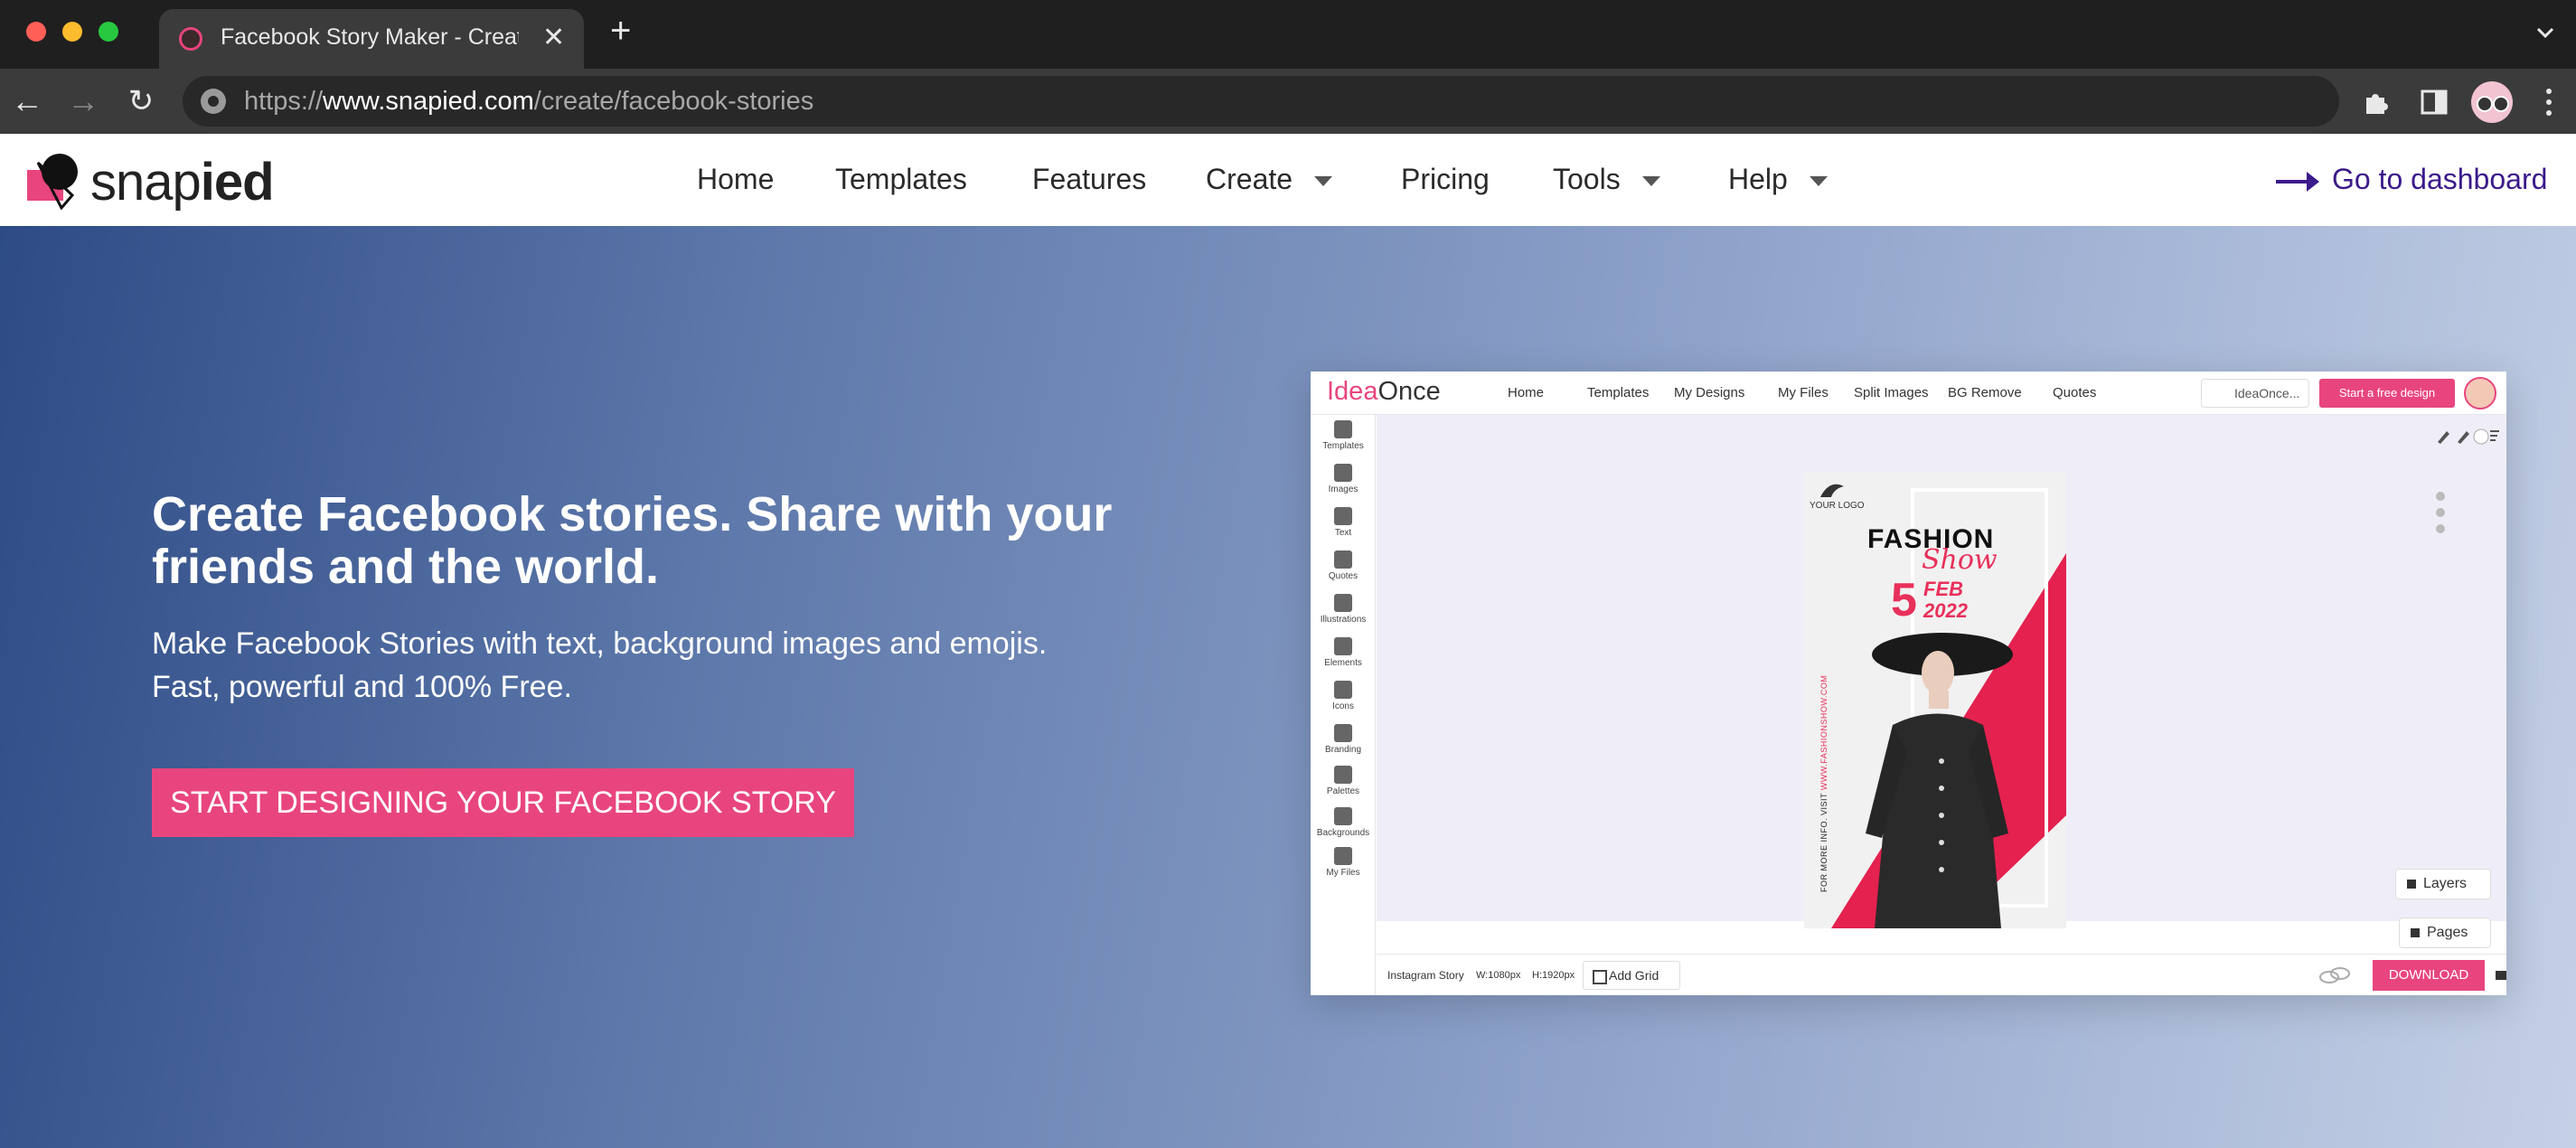 This screenshot has height=1148, width=2576. Describe the element at coordinates (1832, 490) in the screenshot. I see `poster-logo-icon` at that location.